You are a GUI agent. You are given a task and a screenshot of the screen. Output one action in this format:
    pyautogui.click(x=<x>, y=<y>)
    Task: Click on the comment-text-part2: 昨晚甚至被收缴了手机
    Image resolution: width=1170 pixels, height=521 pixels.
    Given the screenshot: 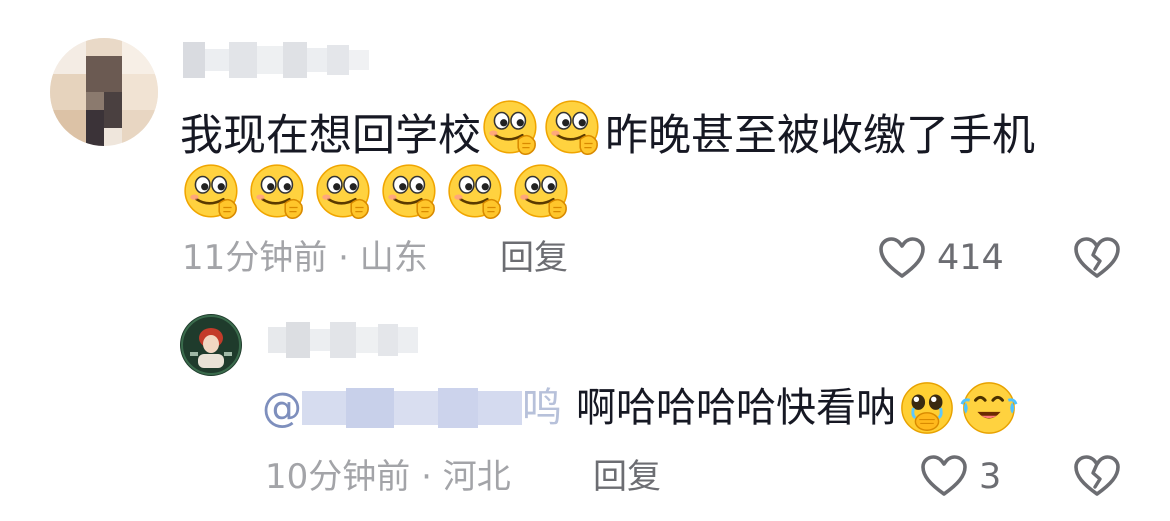 What is the action you would take?
    pyautogui.click(x=820, y=136)
    